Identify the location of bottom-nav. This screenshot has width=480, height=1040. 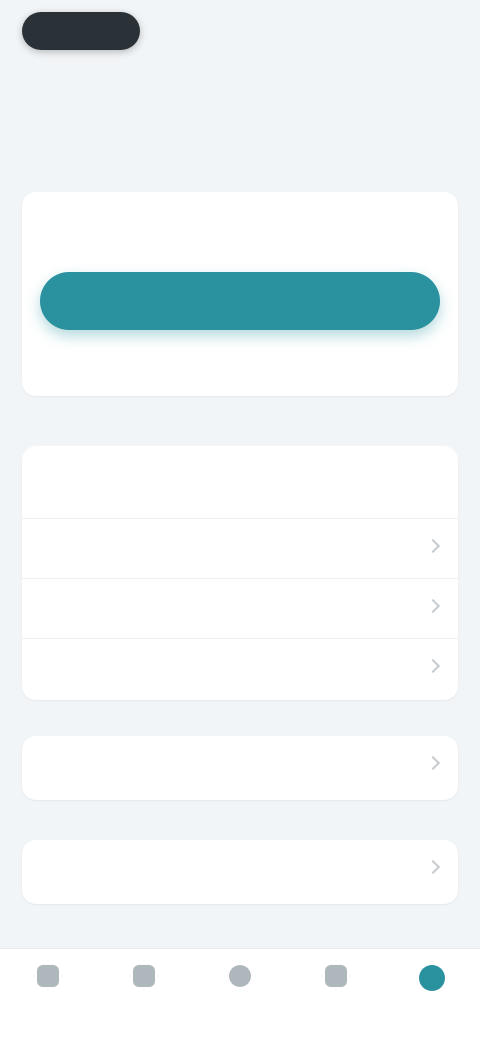
(240, 994).